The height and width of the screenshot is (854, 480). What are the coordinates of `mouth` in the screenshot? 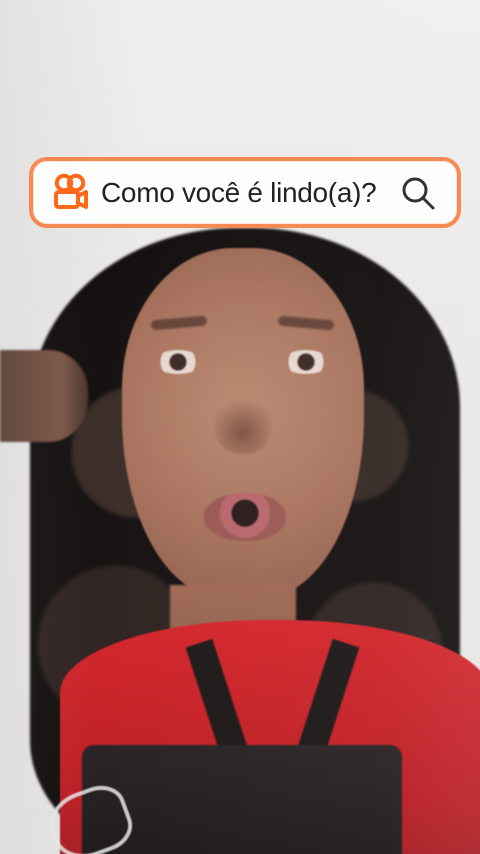 It's located at (245, 517).